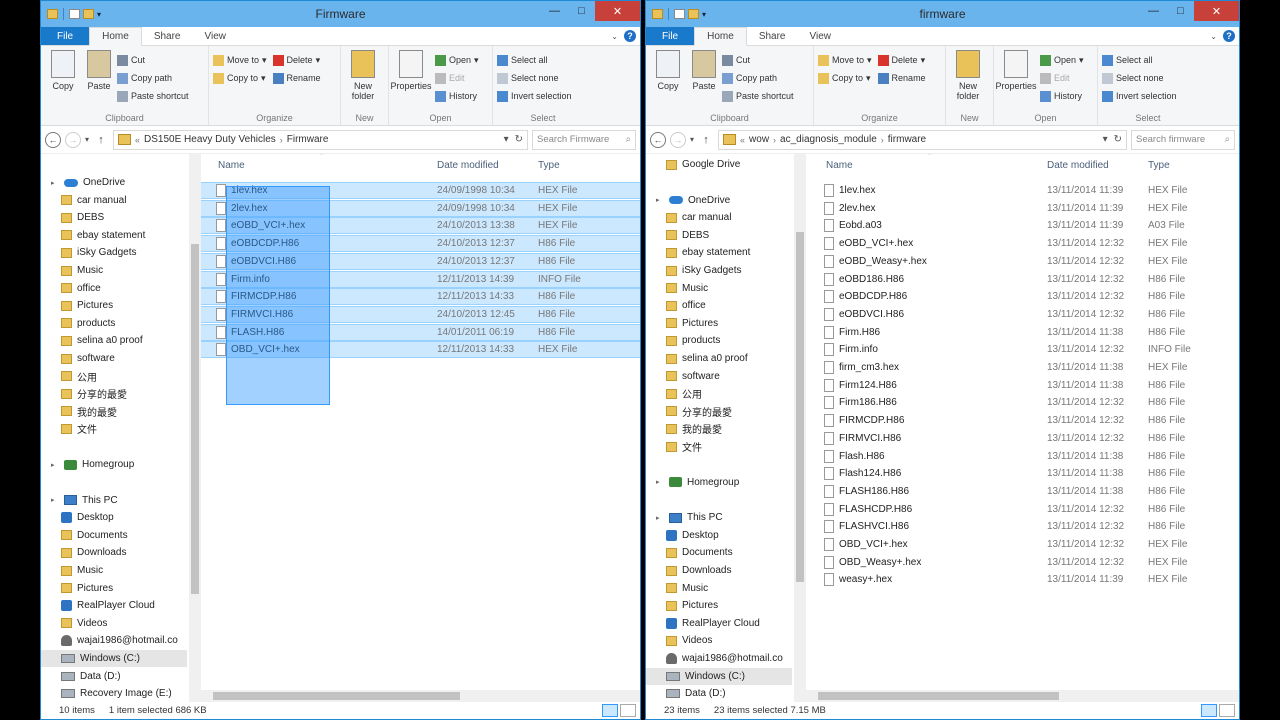 The image size is (1280, 720). Describe the element at coordinates (907, 139) in the screenshot. I see `breadcrumb-item: firmware` at that location.